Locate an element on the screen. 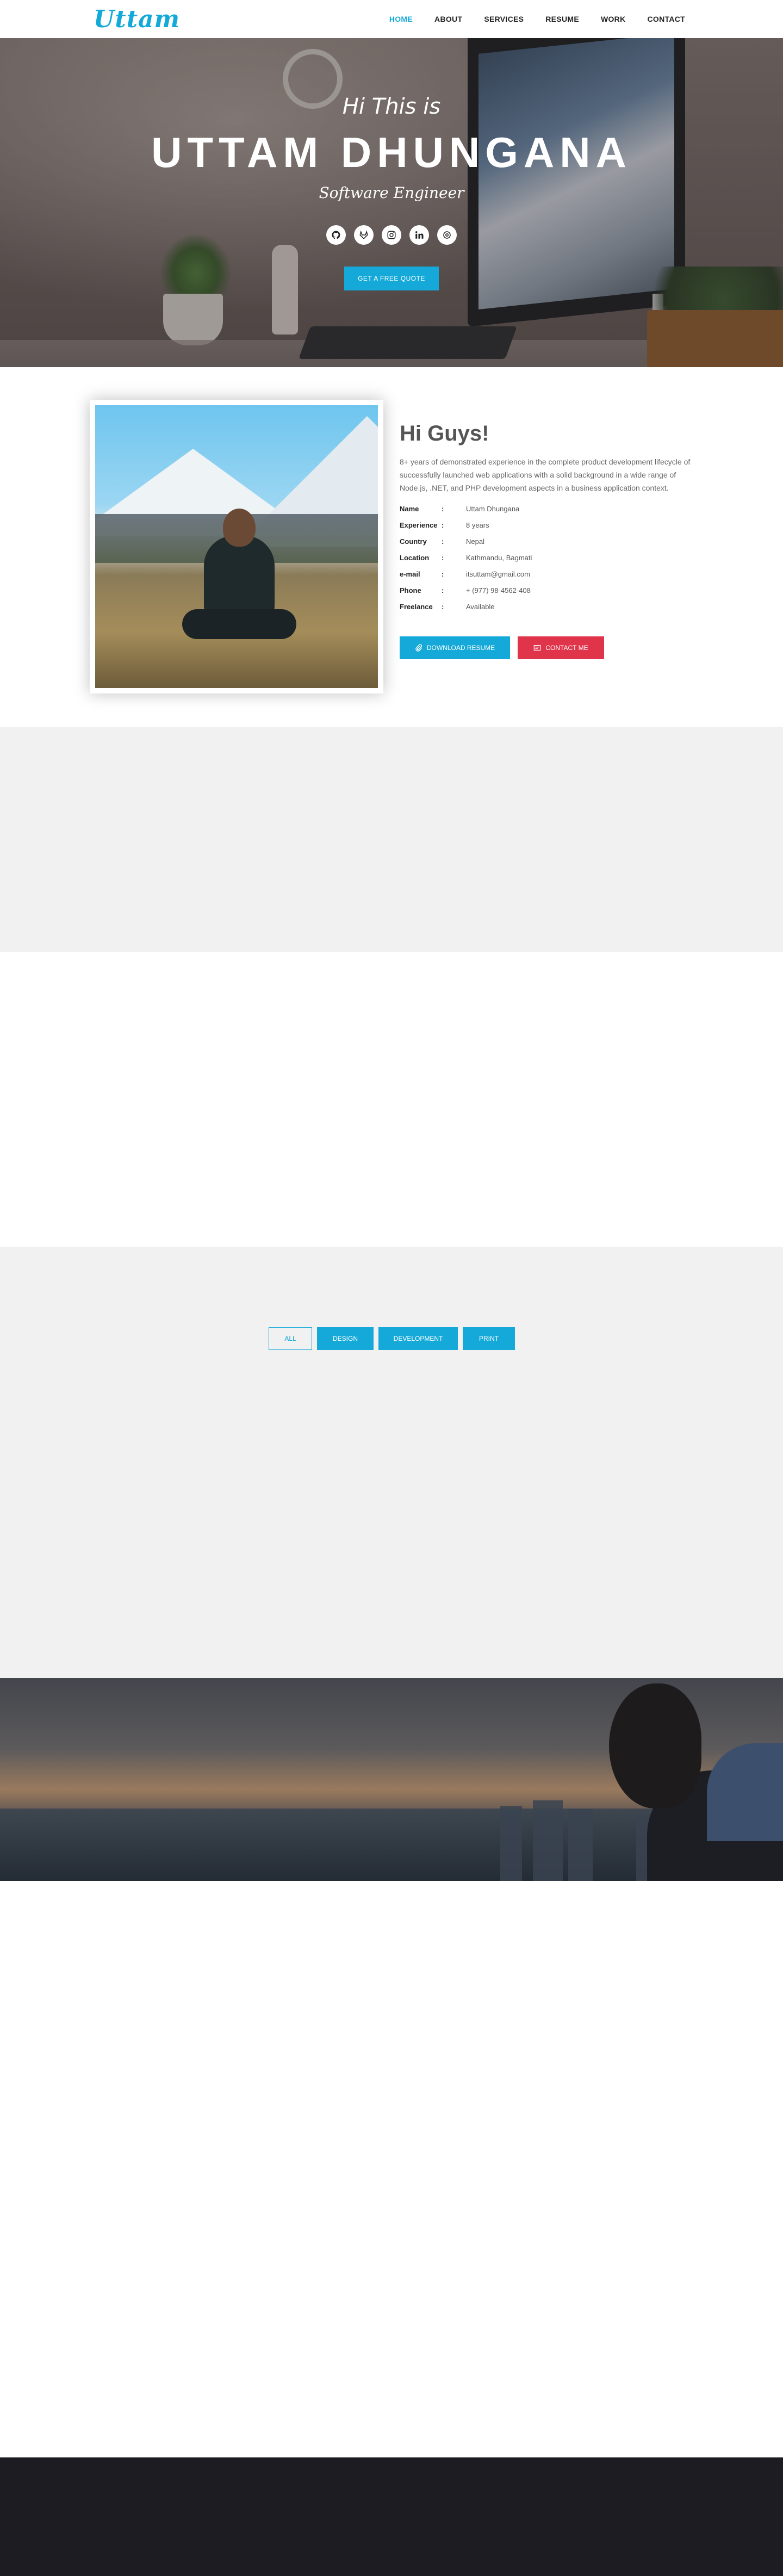  info-label: Country is located at coordinates (413, 541).